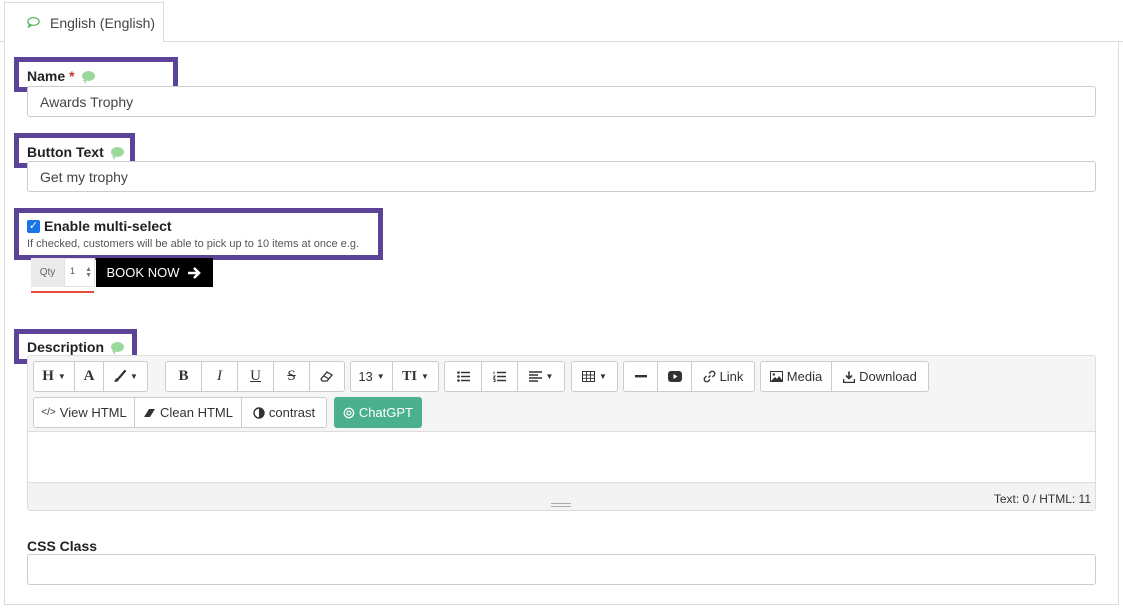  What do you see at coordinates (561, 496) in the screenshot?
I see `editor-status-bar: Text: 0 / HTML: 11` at bounding box center [561, 496].